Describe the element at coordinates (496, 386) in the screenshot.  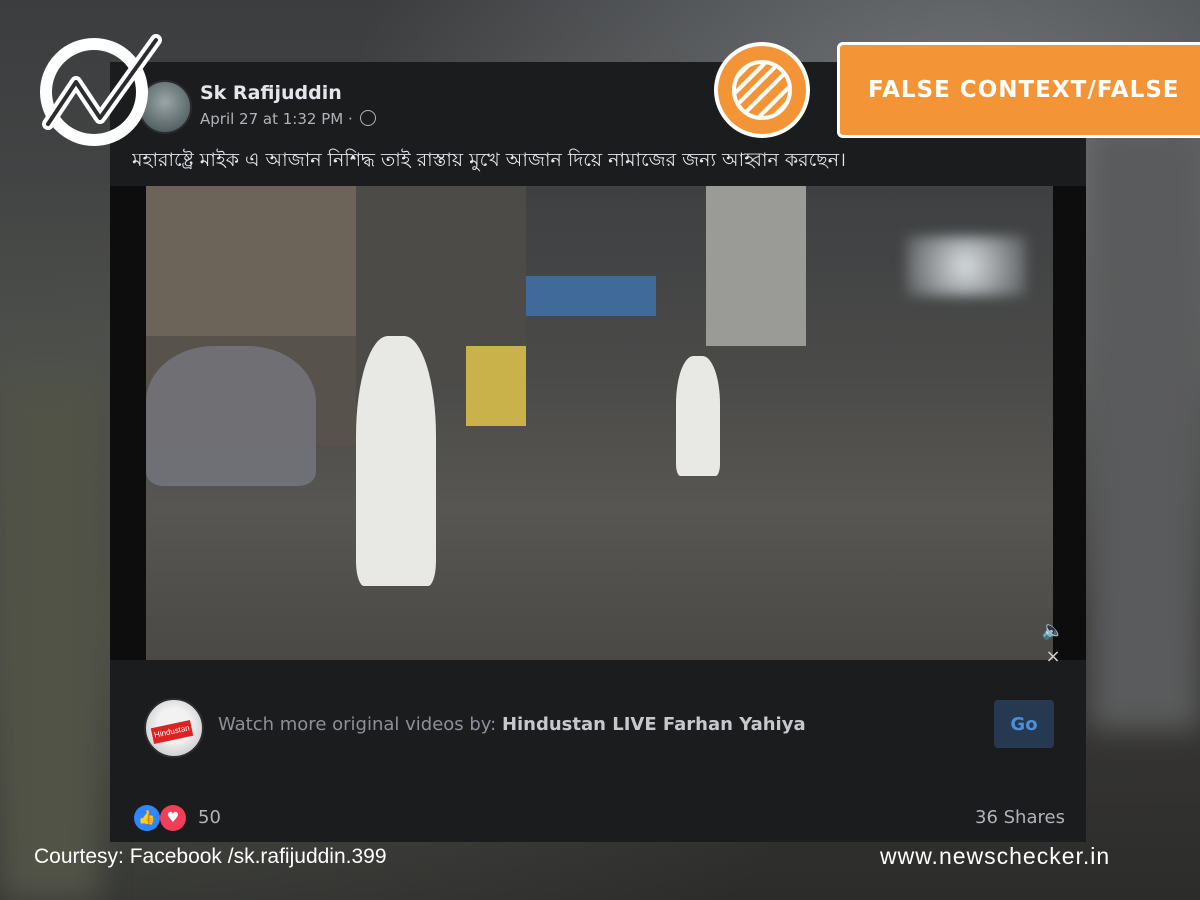
I see `yellow-stall` at that location.